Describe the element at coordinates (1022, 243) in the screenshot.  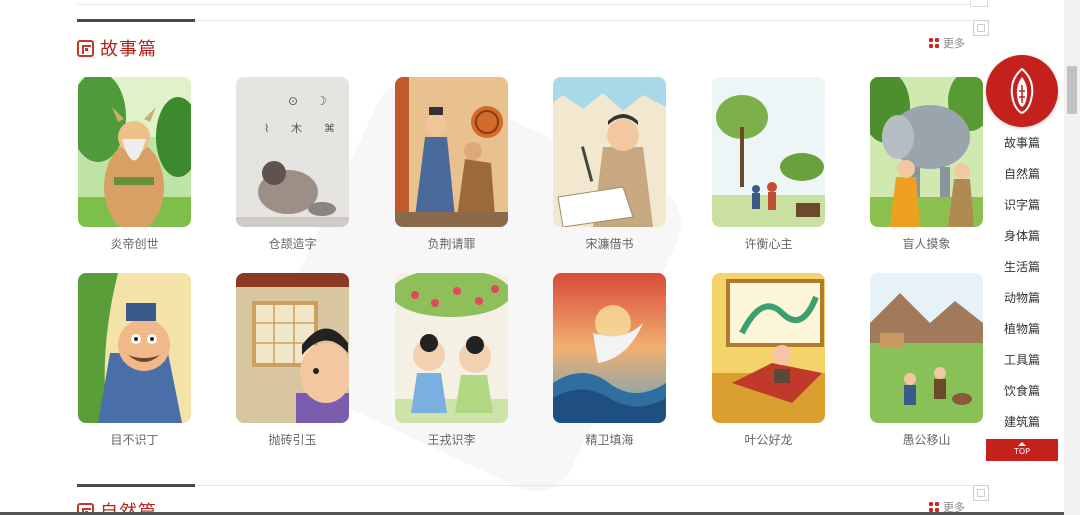
I see `sidebar-item-body: 身体篇` at that location.